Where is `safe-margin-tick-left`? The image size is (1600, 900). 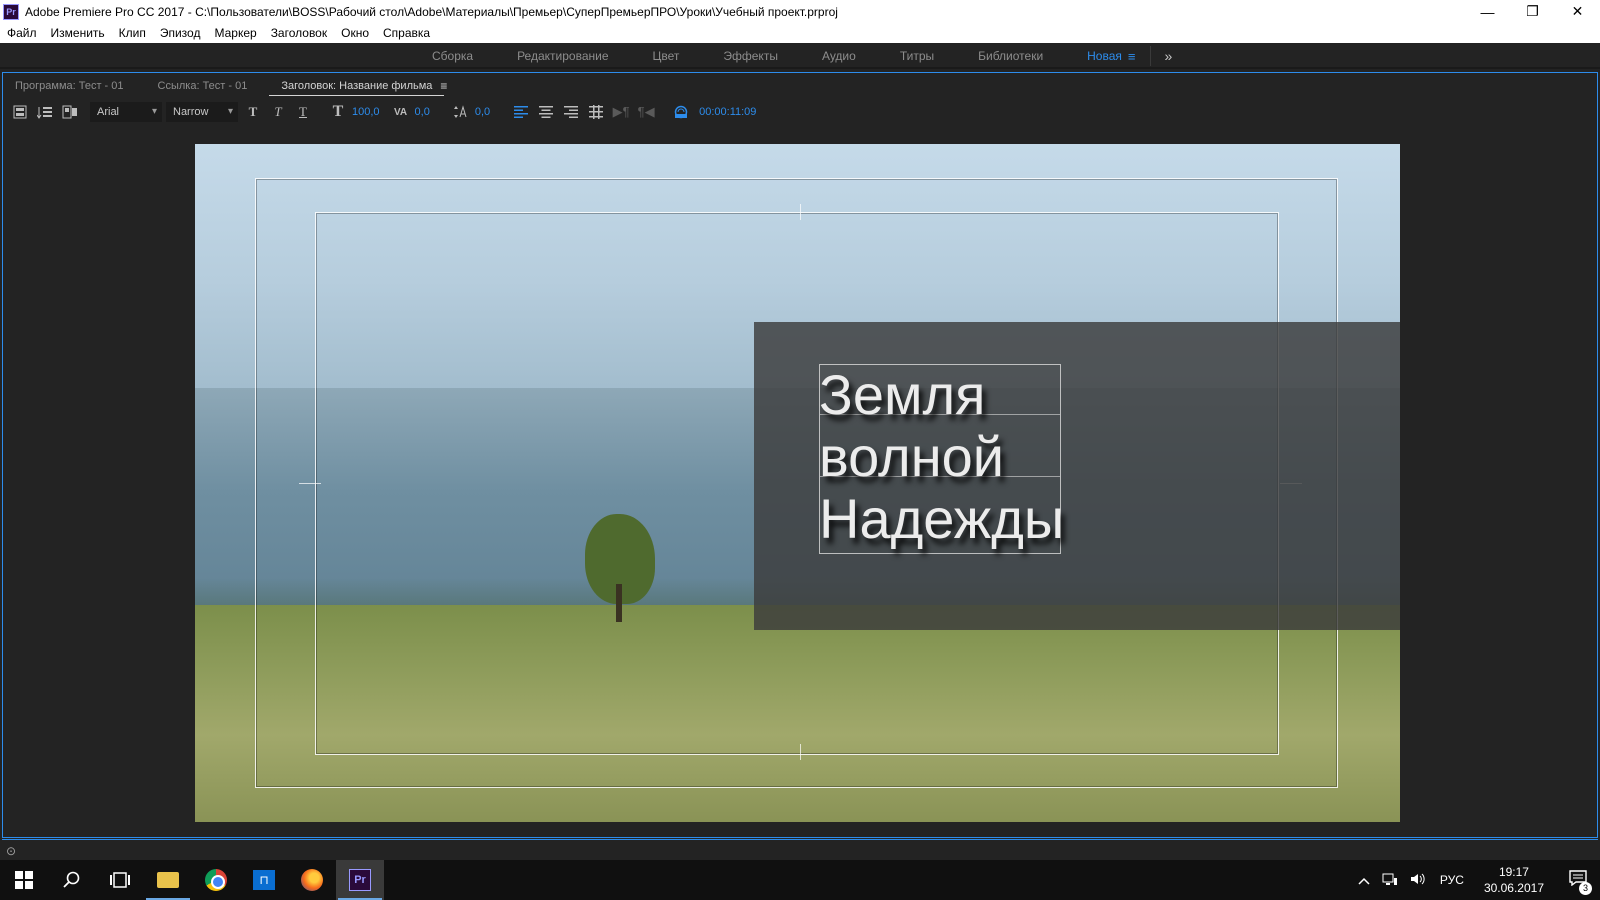
safe-margin-tick-left is located at coordinates (310, 483).